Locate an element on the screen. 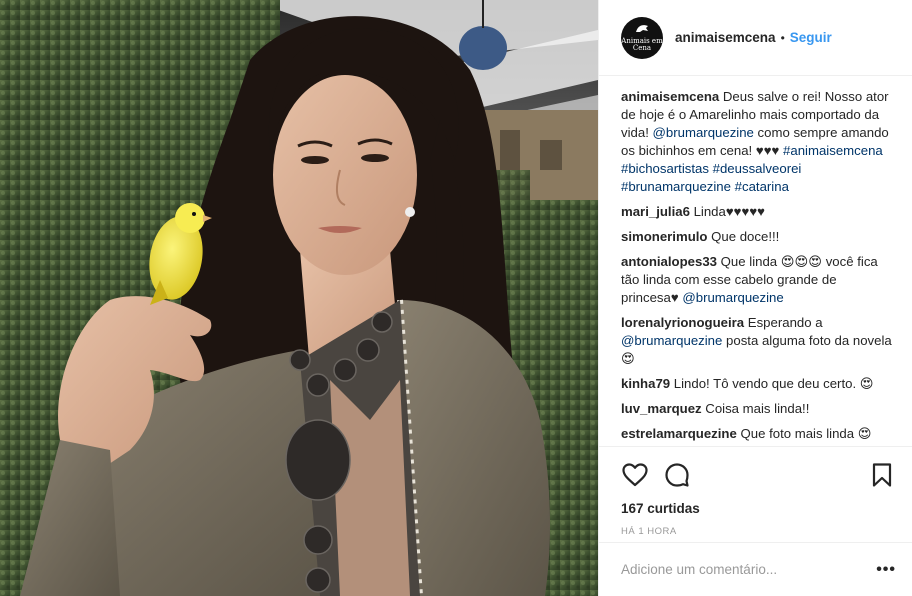 The width and height of the screenshot is (912, 596). post-username: animaisemcena is located at coordinates (725, 37).